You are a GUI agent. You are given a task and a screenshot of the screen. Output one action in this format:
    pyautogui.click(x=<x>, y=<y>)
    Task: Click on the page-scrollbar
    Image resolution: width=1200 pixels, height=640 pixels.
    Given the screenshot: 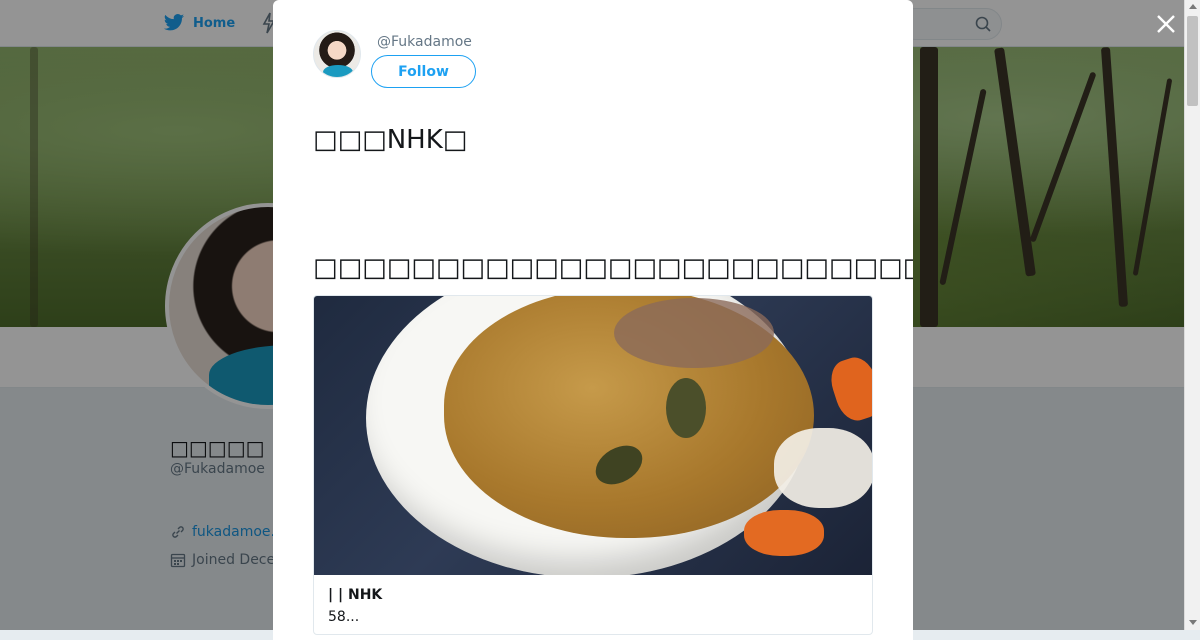 What is the action you would take?
    pyautogui.click(x=1192, y=315)
    